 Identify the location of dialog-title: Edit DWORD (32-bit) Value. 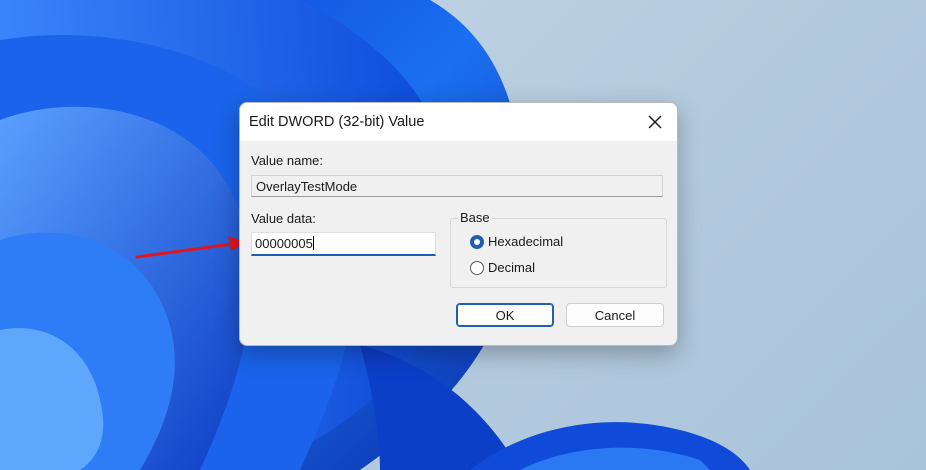
(337, 122).